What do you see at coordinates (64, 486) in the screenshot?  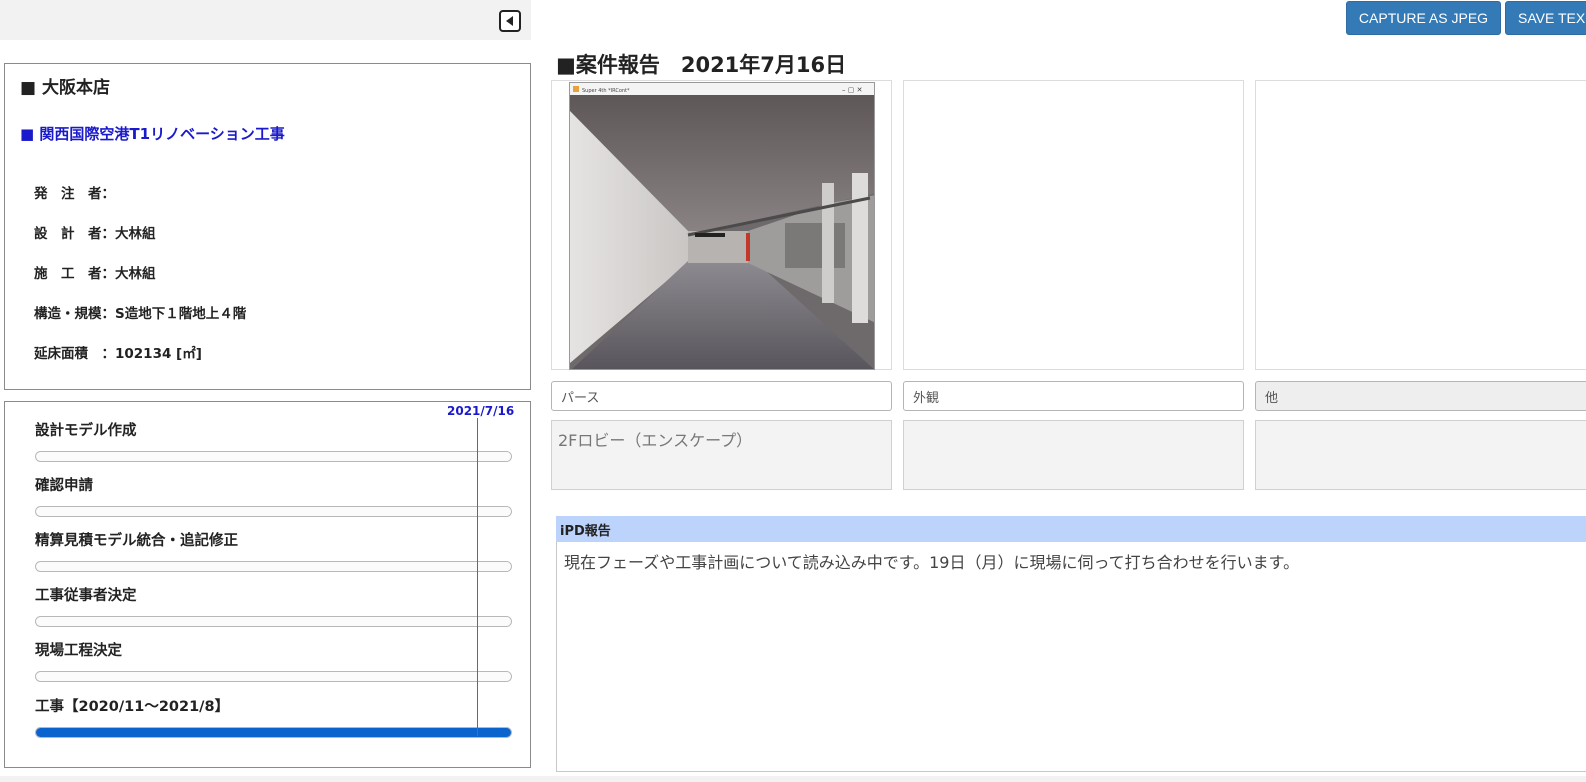 I see `task-label: 確認申請` at bounding box center [64, 486].